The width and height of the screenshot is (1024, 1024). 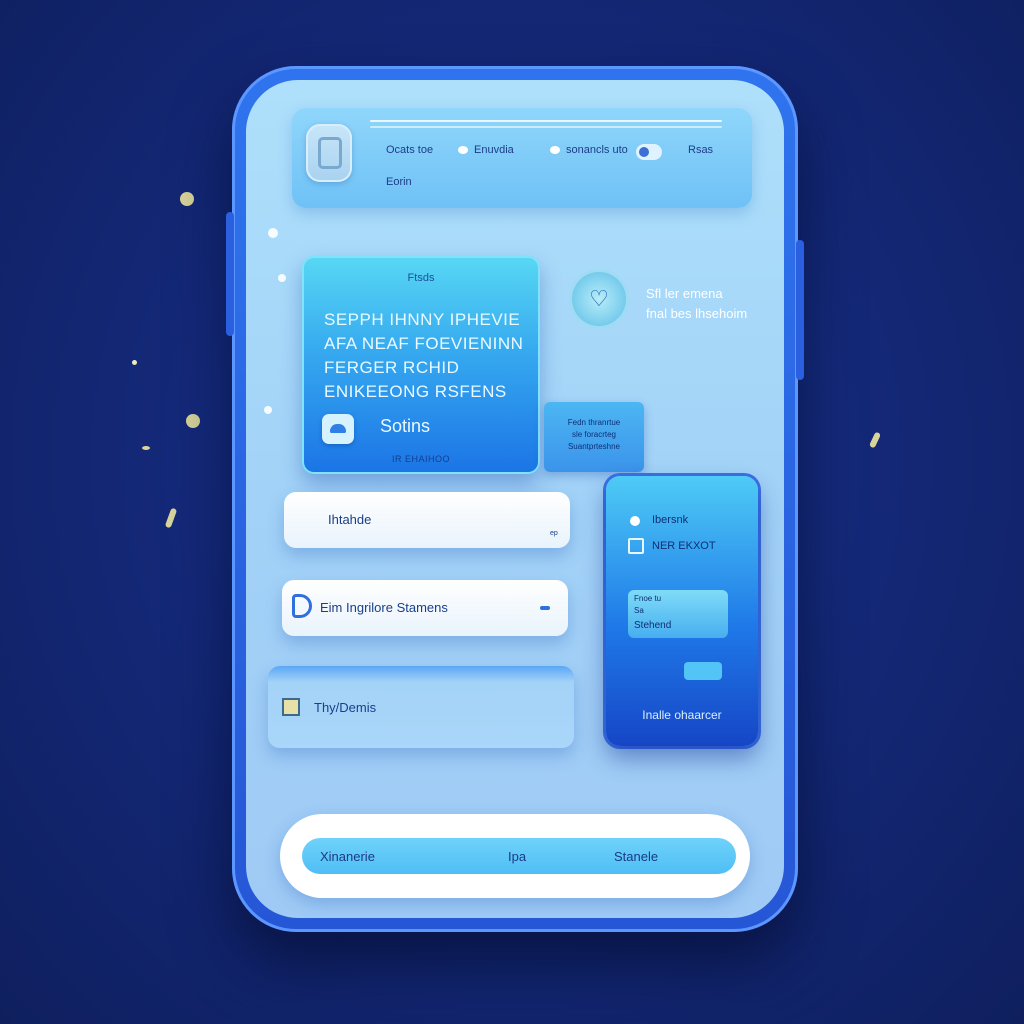 What do you see at coordinates (427, 520) in the screenshot?
I see `list-item: Ihtahde ep` at bounding box center [427, 520].